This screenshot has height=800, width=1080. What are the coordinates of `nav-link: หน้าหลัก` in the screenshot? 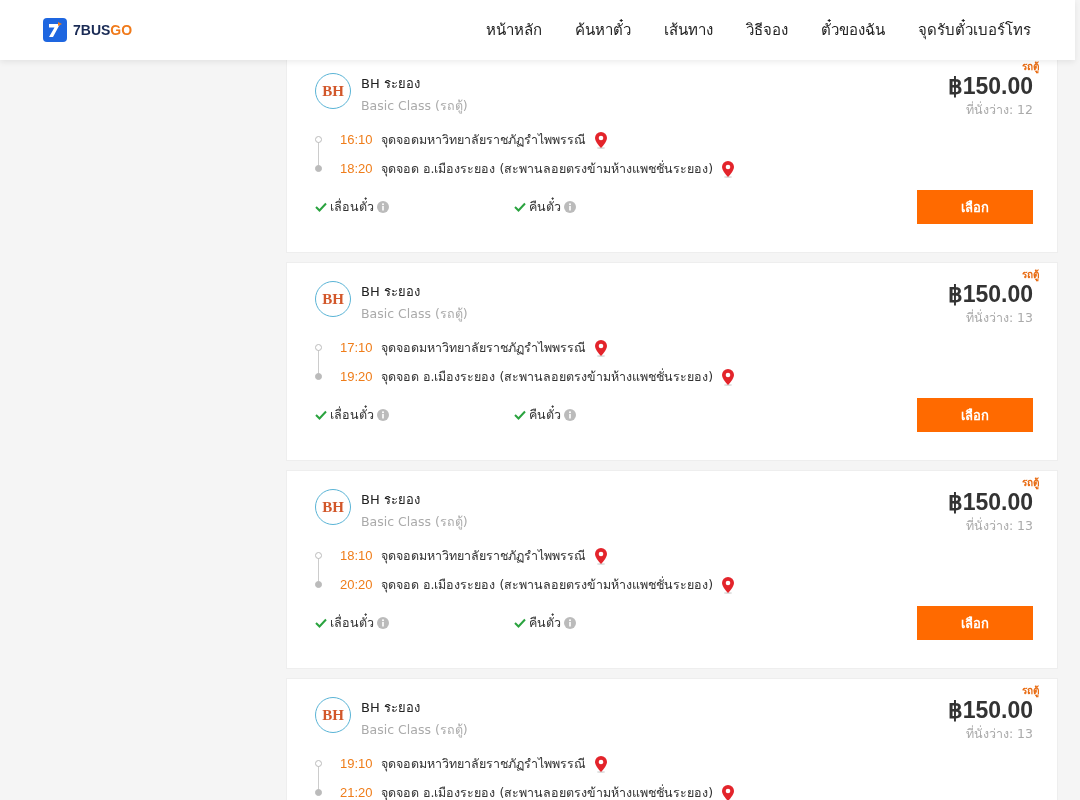 It's located at (514, 30).